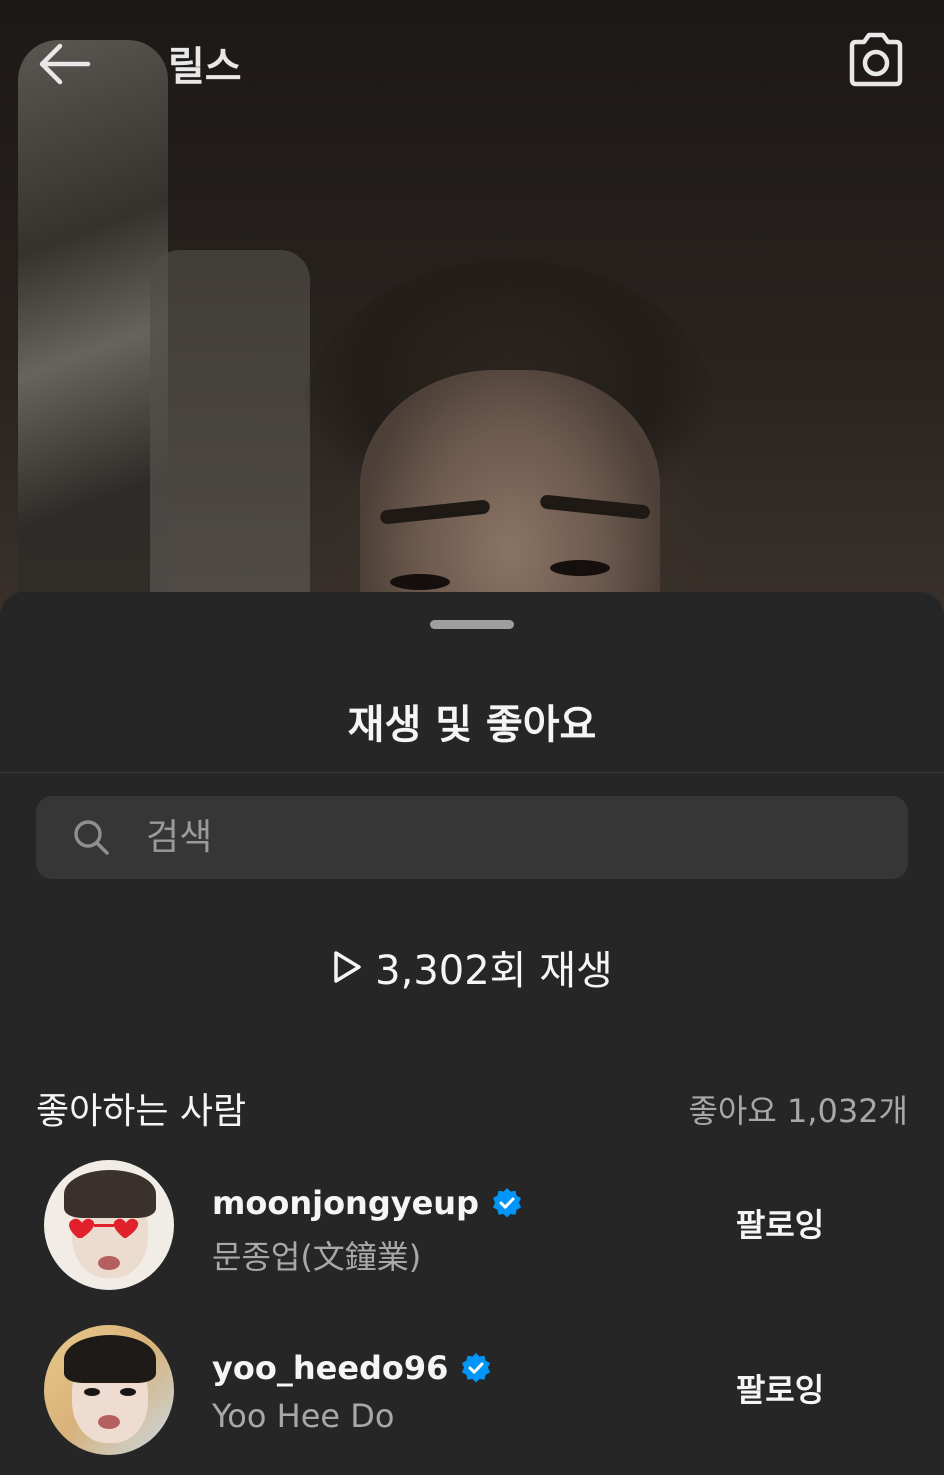 The width and height of the screenshot is (944, 1475). I want to click on play-icon, so click(347, 967).